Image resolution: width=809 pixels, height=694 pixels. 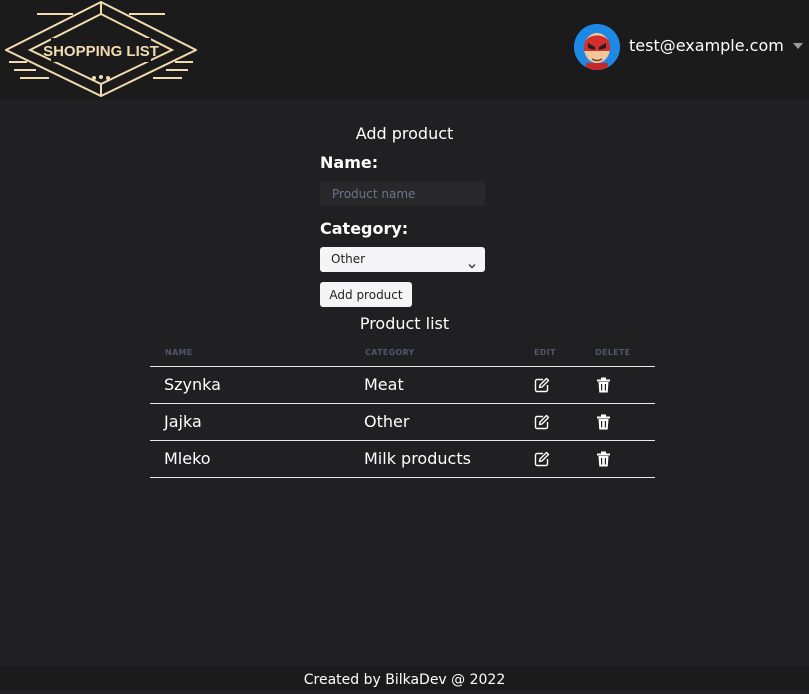 What do you see at coordinates (404, 50) in the screenshot?
I see `app-header: SHOPPING LIST test@example.com` at bounding box center [404, 50].